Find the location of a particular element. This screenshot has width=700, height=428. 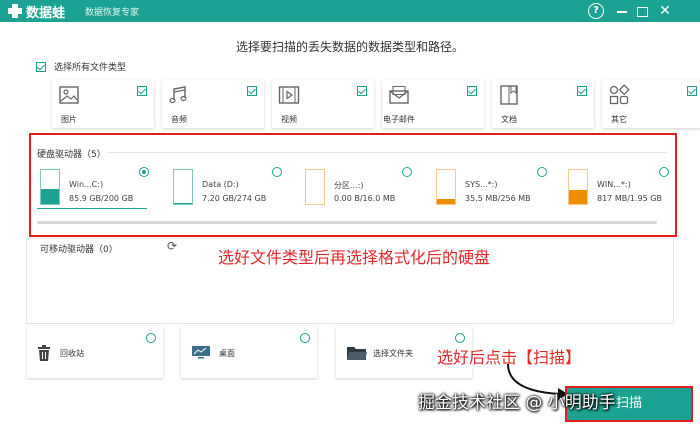

email-icon is located at coordinates (399, 95).